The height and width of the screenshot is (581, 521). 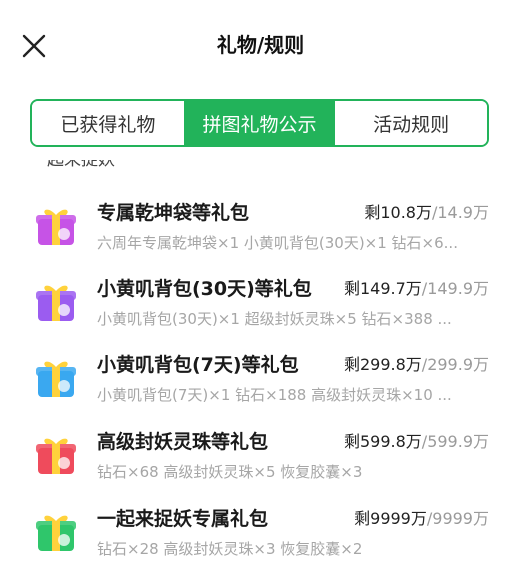 I want to click on gift-remaining: 剩149.7万, so click(x=382, y=288).